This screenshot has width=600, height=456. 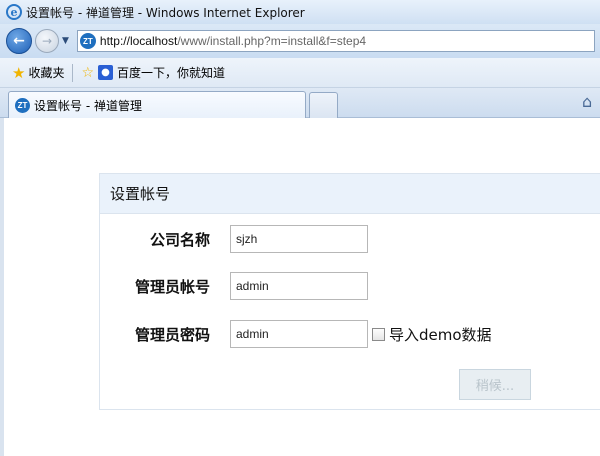 I want to click on favorites-bar: ★ 收藏夹 ☆ ● 百度一下，你就知道, so click(x=300, y=73).